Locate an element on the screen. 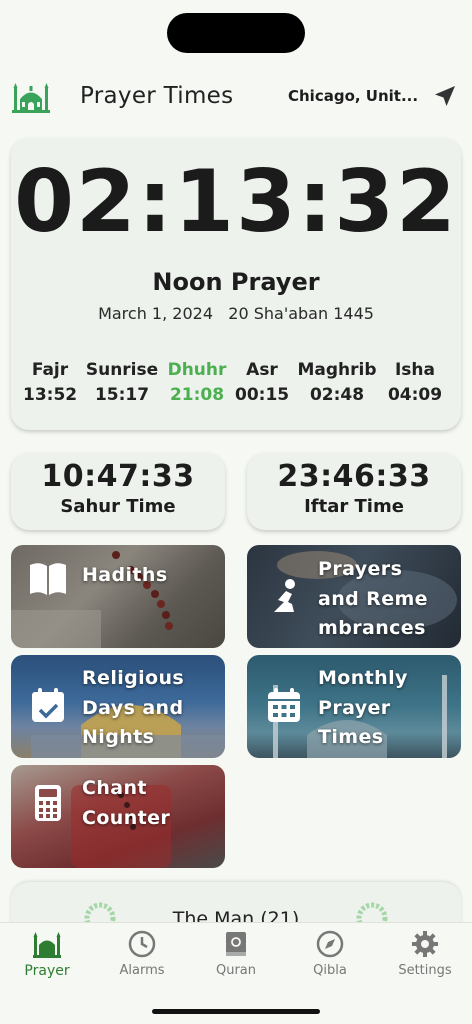 Image resolution: width=472 pixels, height=1024 pixels. monthly-prayer-times-tile: Monthly Prayer Times is located at coordinates (354, 706).